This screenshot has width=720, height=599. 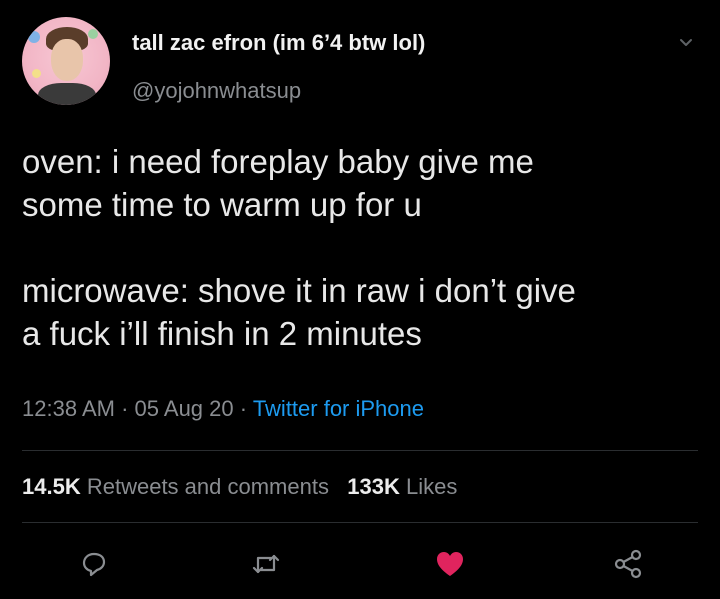 I want to click on retweets-label: Retweets and comments, so click(x=207, y=486).